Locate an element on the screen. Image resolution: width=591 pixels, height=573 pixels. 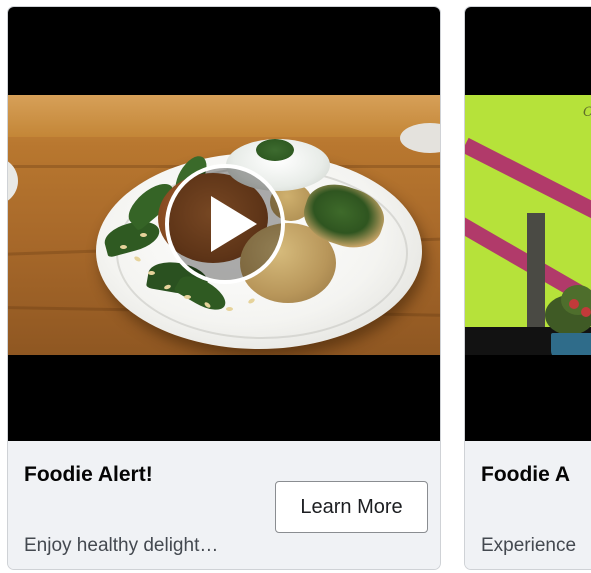
play-button is located at coordinates (225, 224).